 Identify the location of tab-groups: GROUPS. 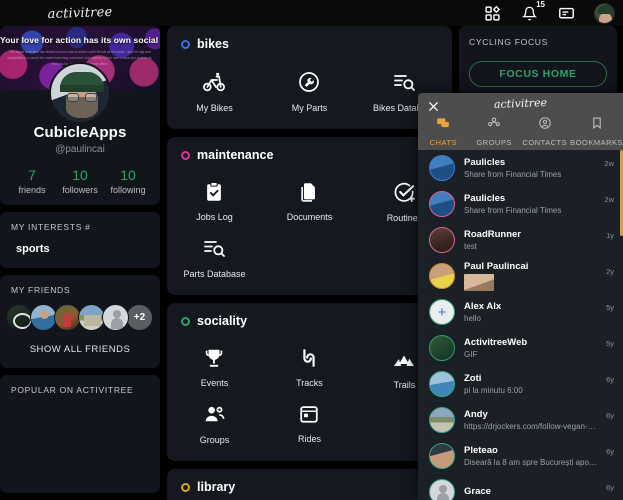
(494, 131).